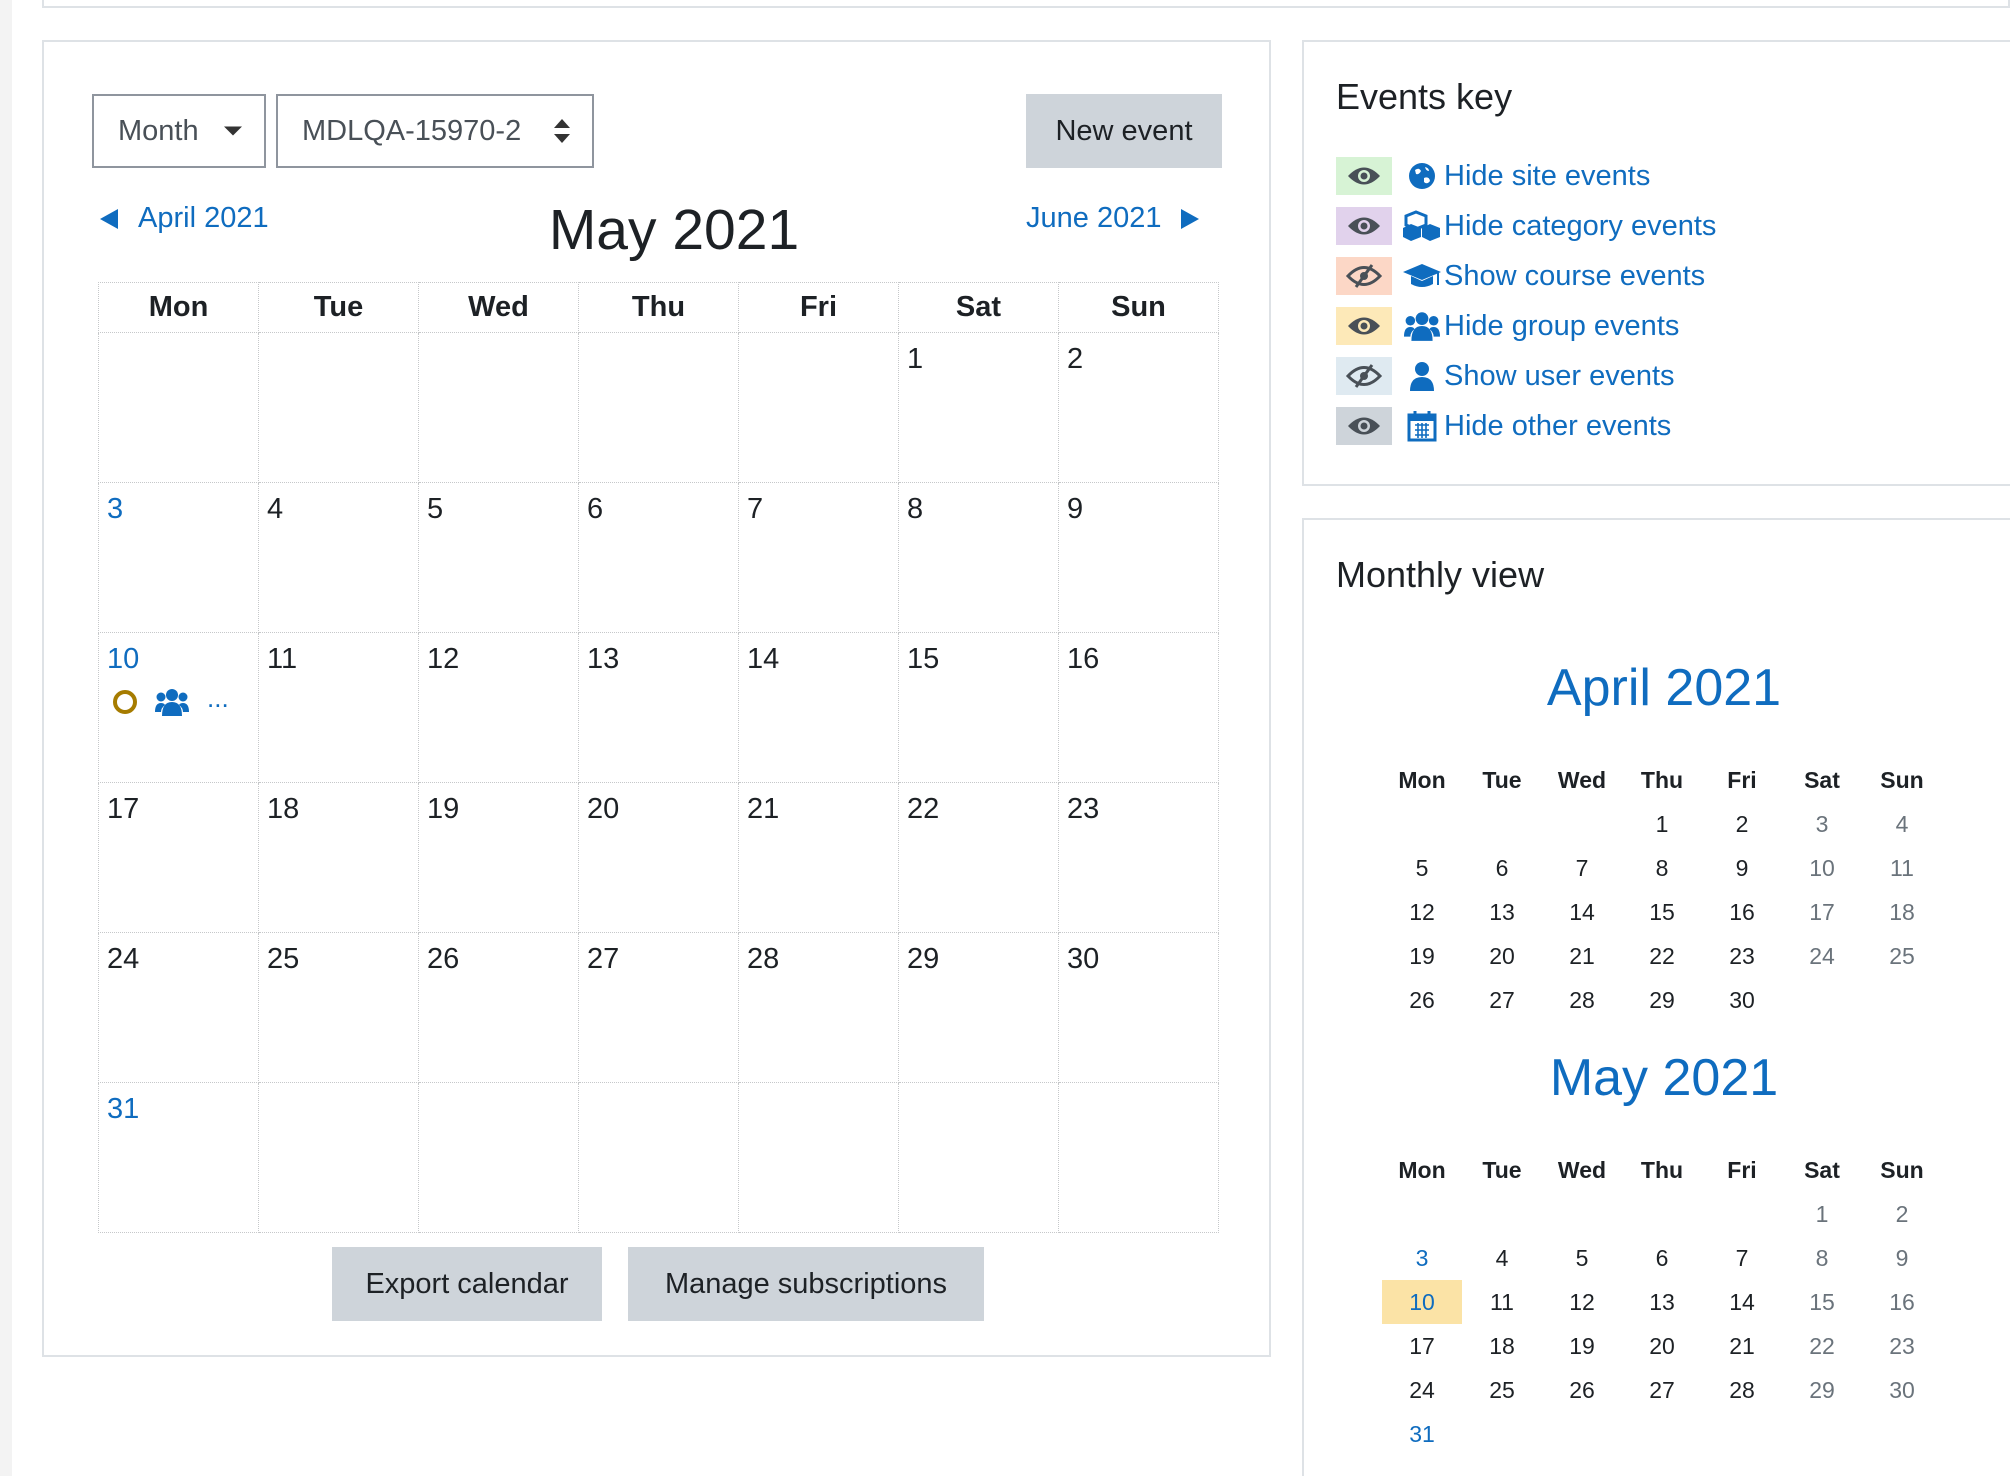  What do you see at coordinates (1422, 1302) in the screenshot?
I see `mini-day-today: 10` at bounding box center [1422, 1302].